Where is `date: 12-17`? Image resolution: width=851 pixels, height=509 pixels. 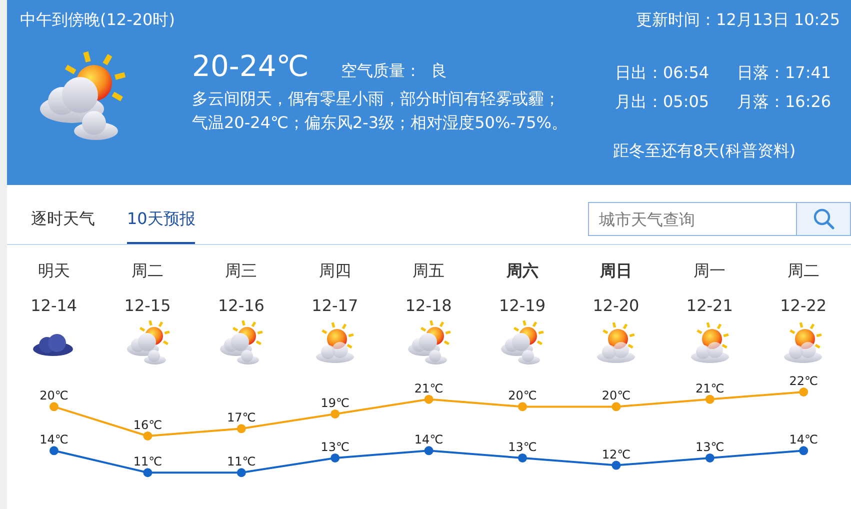 date: 12-17 is located at coordinates (335, 305).